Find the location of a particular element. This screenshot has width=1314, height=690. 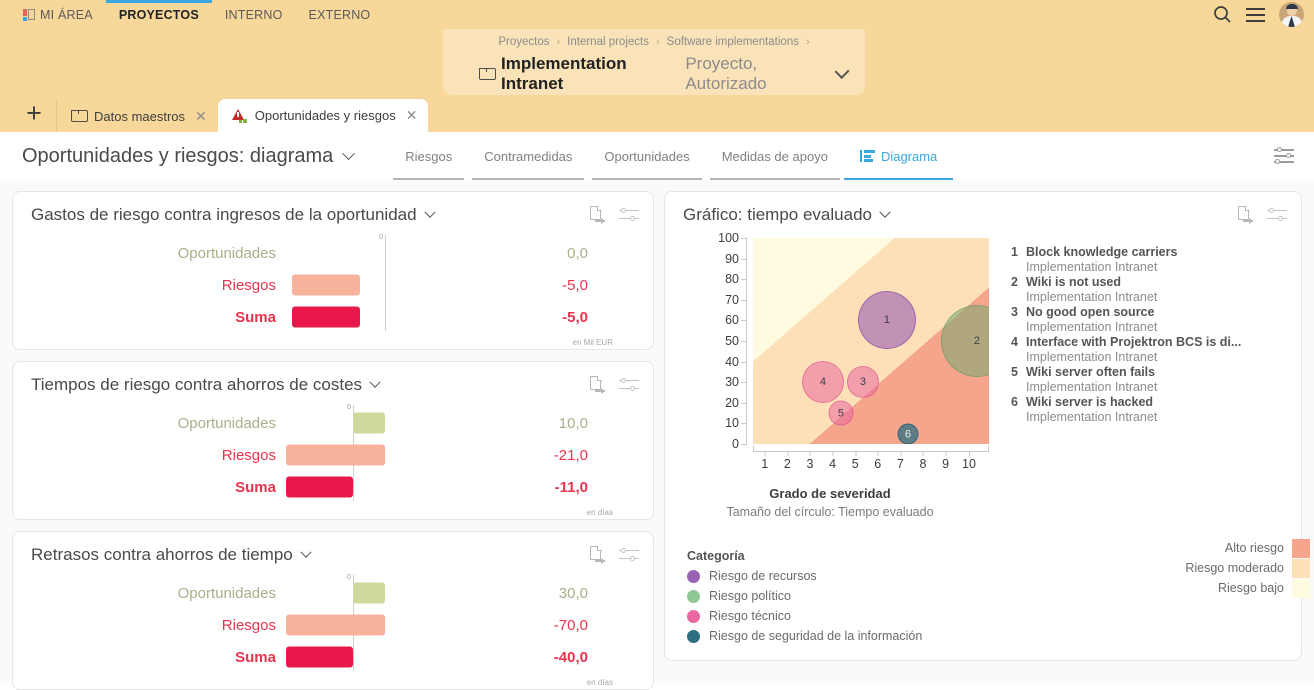

tab-medidas-de-apoyo: Medidas de apoyo is located at coordinates (775, 156).